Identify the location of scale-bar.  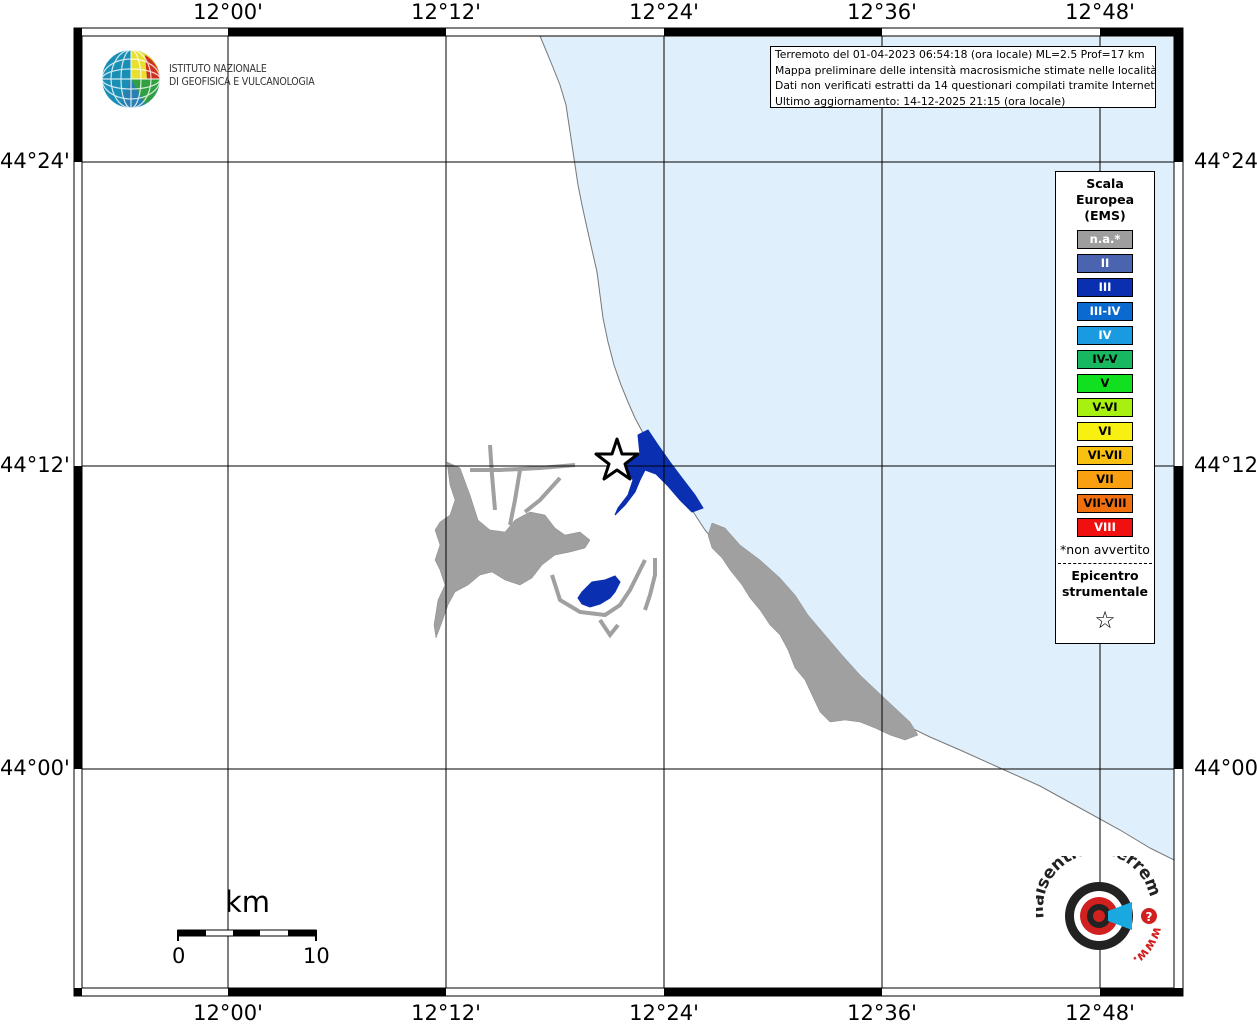
(247, 935).